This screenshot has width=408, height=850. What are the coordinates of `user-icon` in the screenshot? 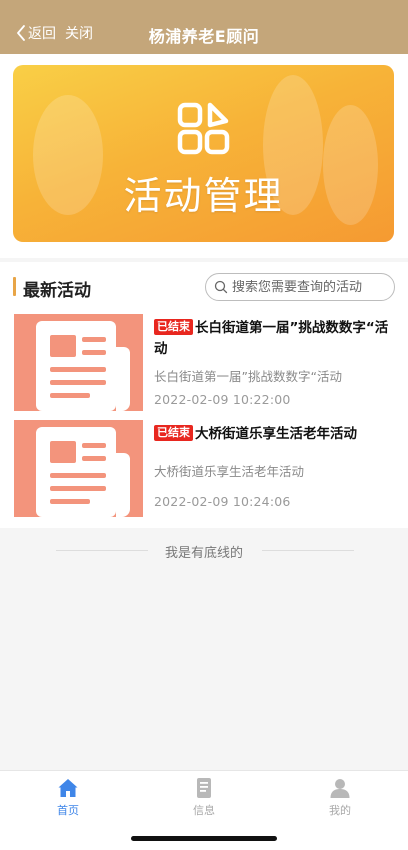 It's located at (340, 788).